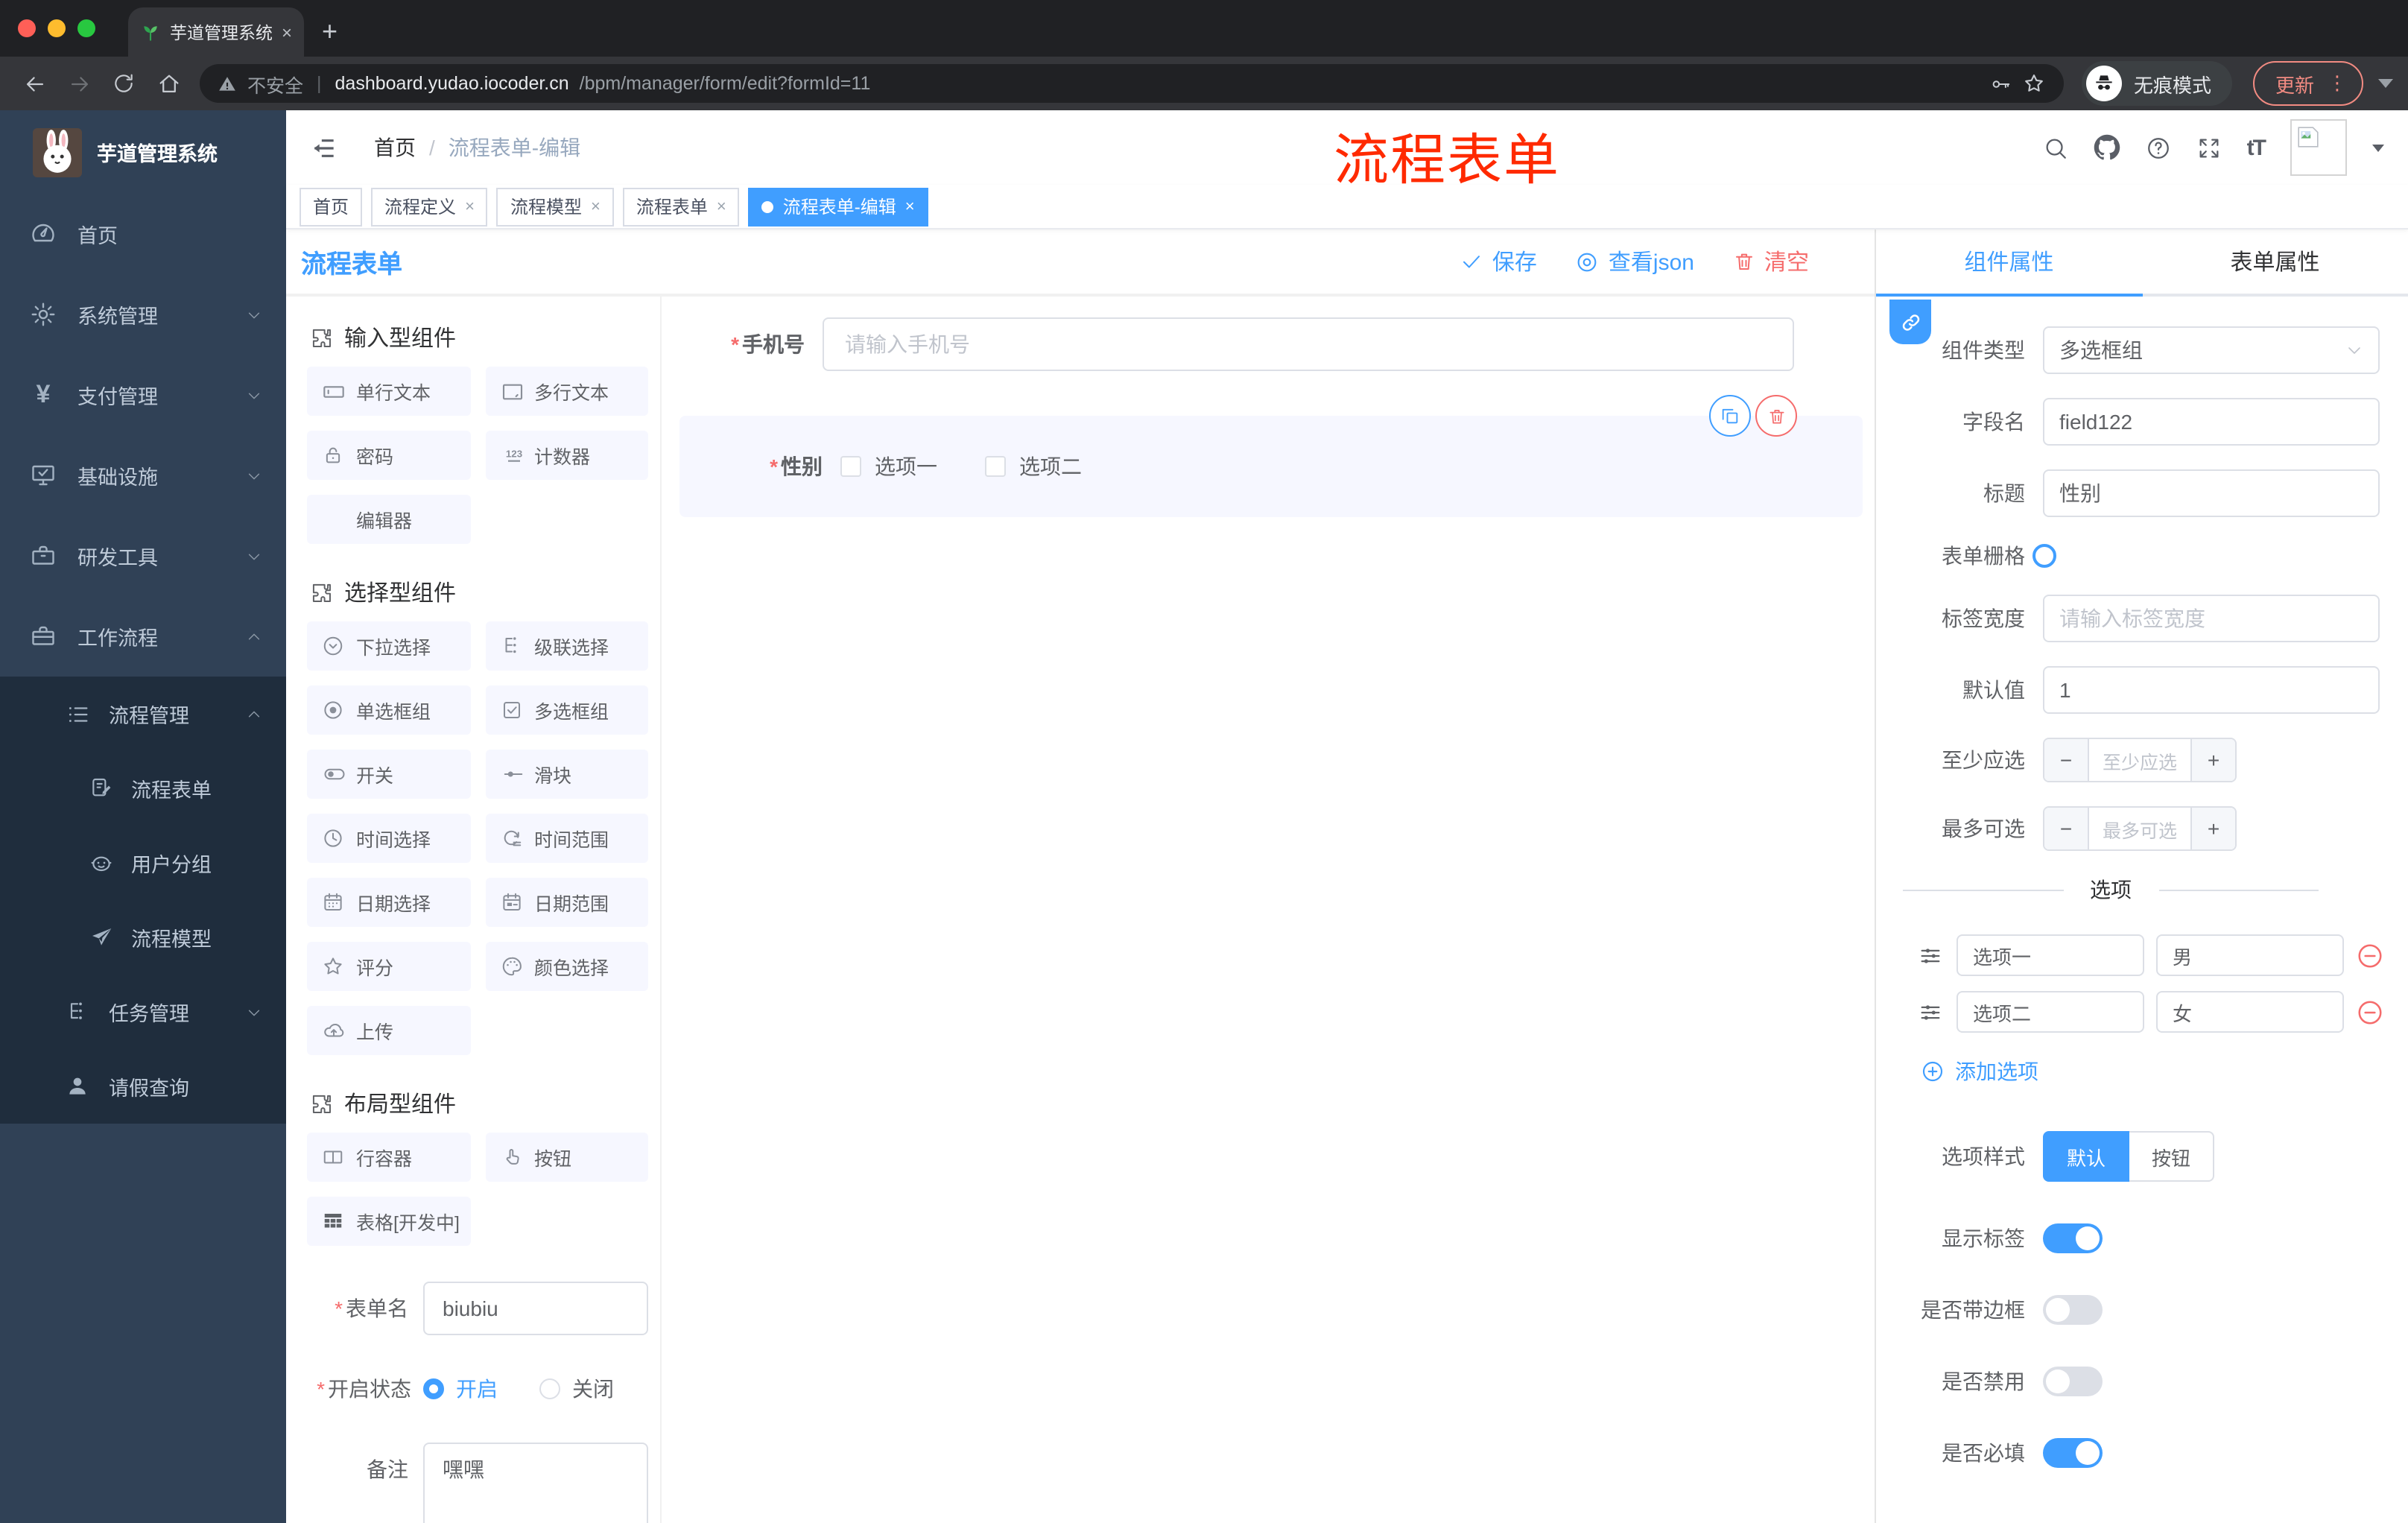  What do you see at coordinates (2055, 147) in the screenshot?
I see `search-icon` at bounding box center [2055, 147].